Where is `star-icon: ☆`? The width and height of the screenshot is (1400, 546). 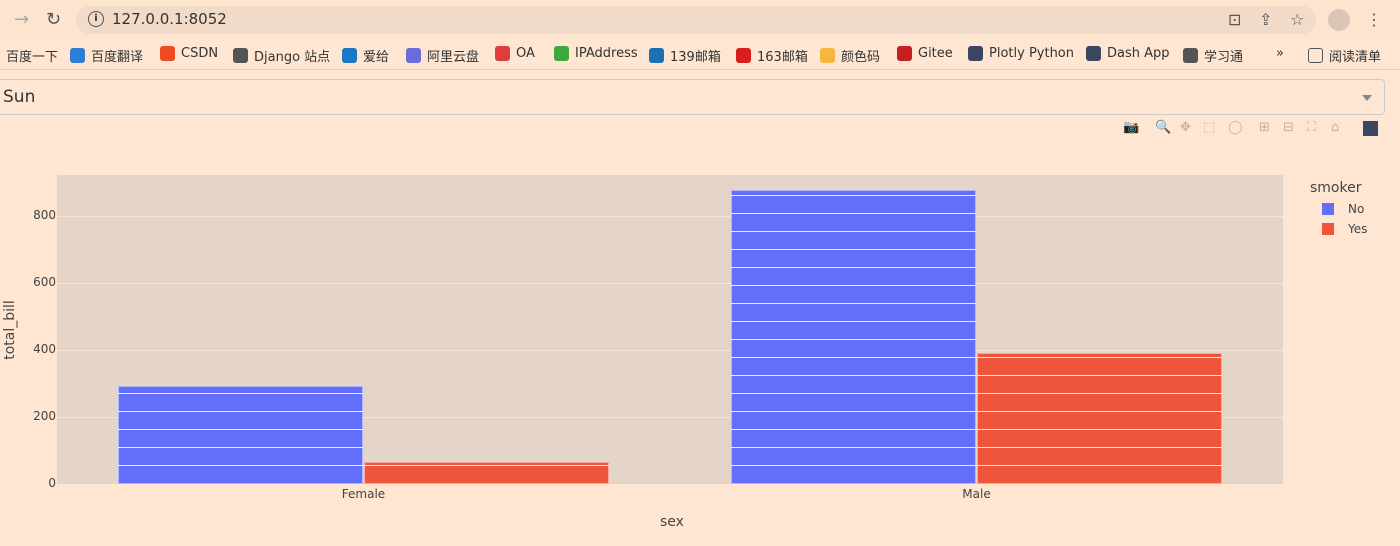 star-icon: ☆ is located at coordinates (1297, 19).